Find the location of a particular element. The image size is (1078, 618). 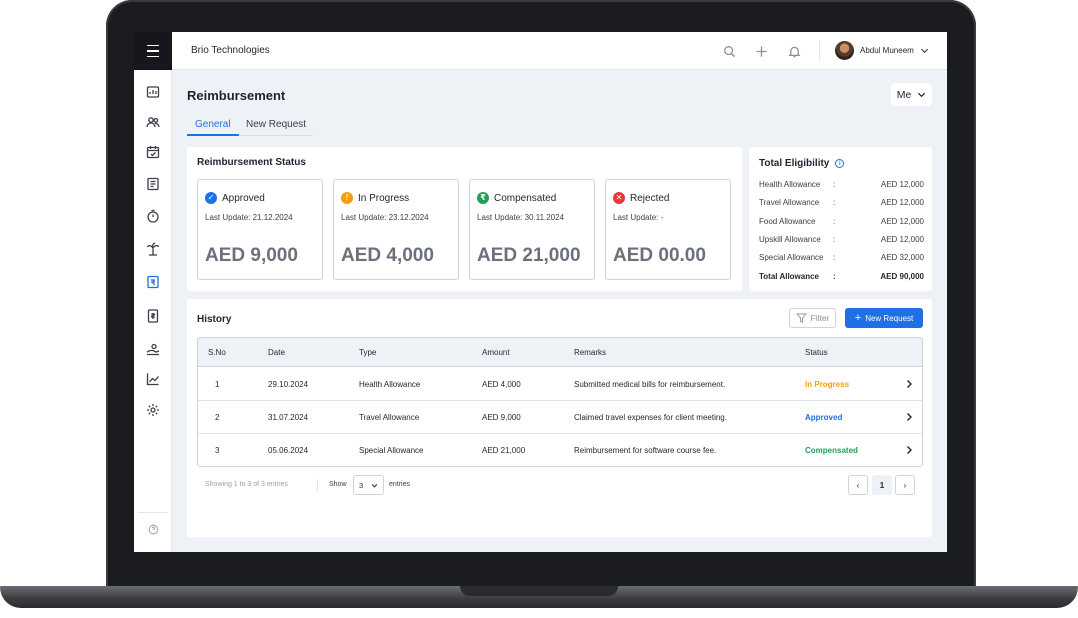

sidebar-item-payslip is located at coordinates (153, 316).